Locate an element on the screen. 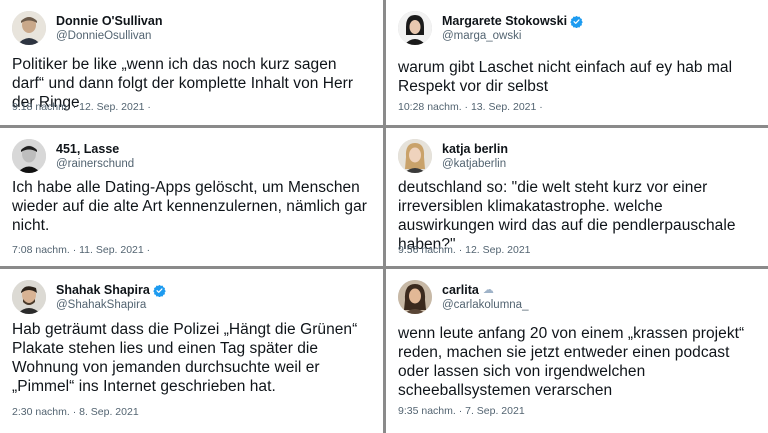 This screenshot has width=768, height=433. tweet-timestamp: 2:30 nachm. · 8. Sep. 2021 is located at coordinates (75, 412).